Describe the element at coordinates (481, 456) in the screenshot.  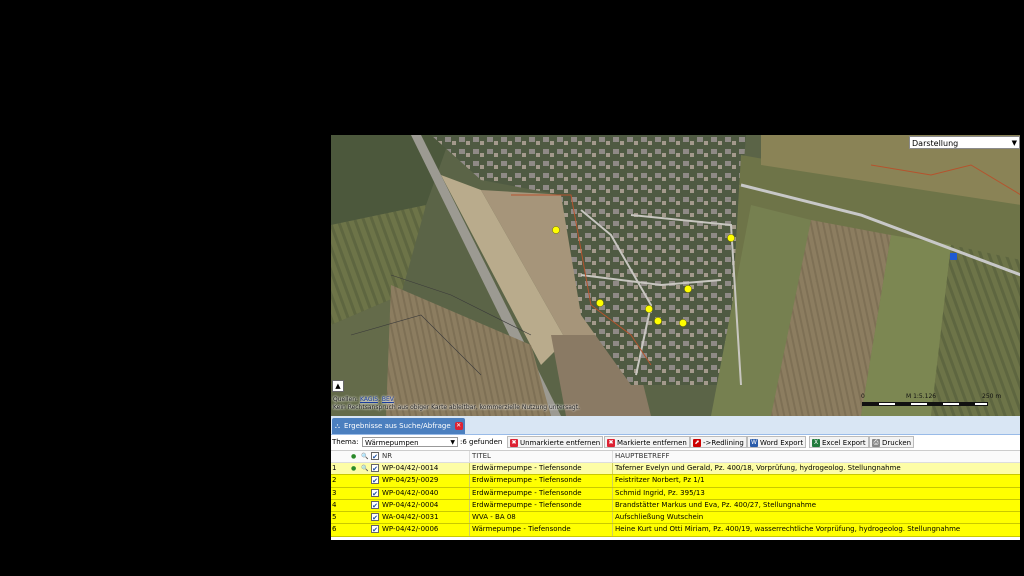
I see `column-header-titel: TITEL` at that location.